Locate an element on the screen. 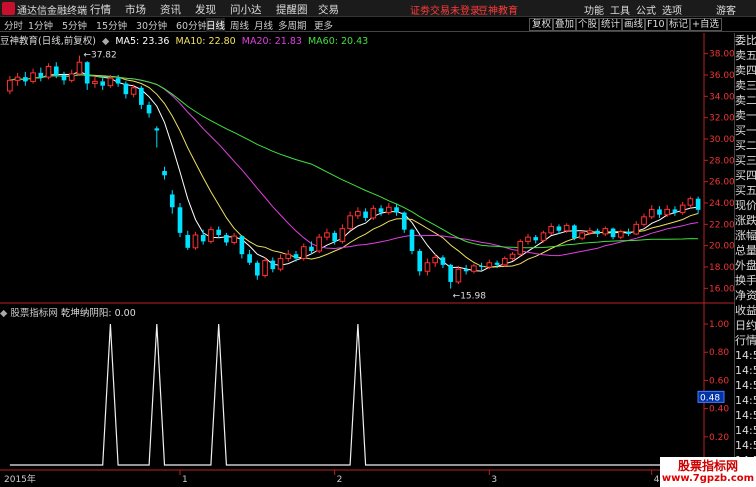  period-30min: 30分钟 is located at coordinates (151, 25).